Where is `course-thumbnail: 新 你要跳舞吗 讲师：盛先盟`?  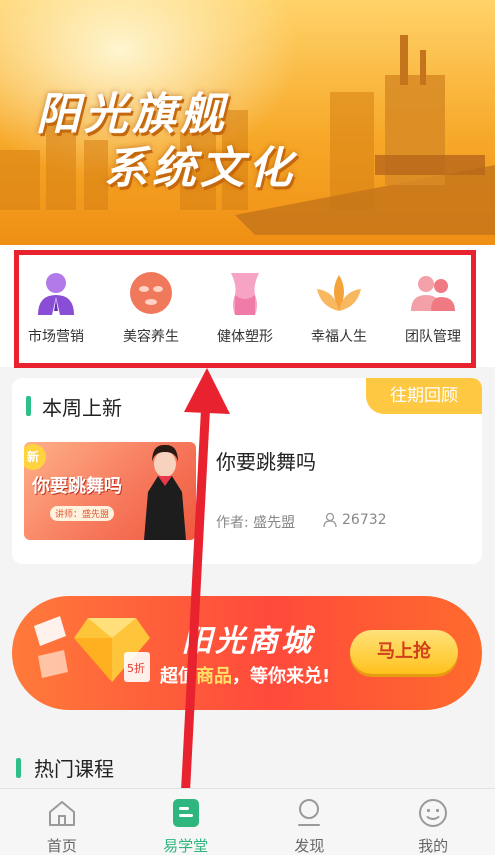
course-thumbnail: 新 你要跳舞吗 讲师：盛先盟 is located at coordinates (110, 491).